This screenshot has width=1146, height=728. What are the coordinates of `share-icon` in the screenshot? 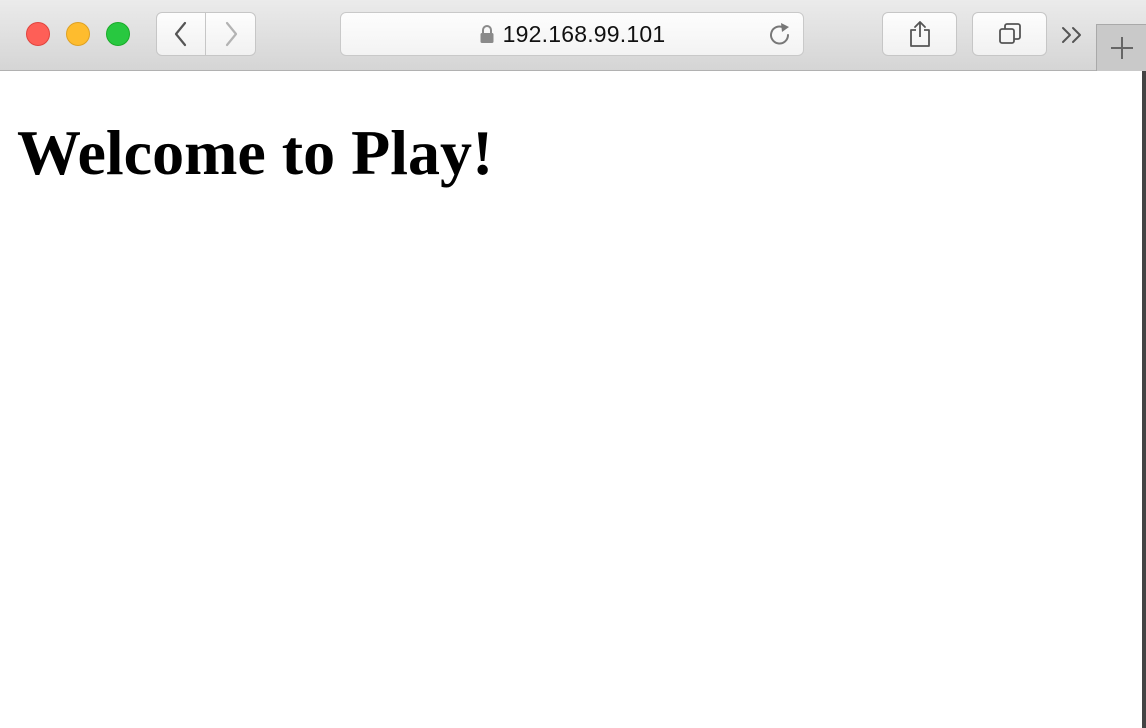 It's located at (919, 34).